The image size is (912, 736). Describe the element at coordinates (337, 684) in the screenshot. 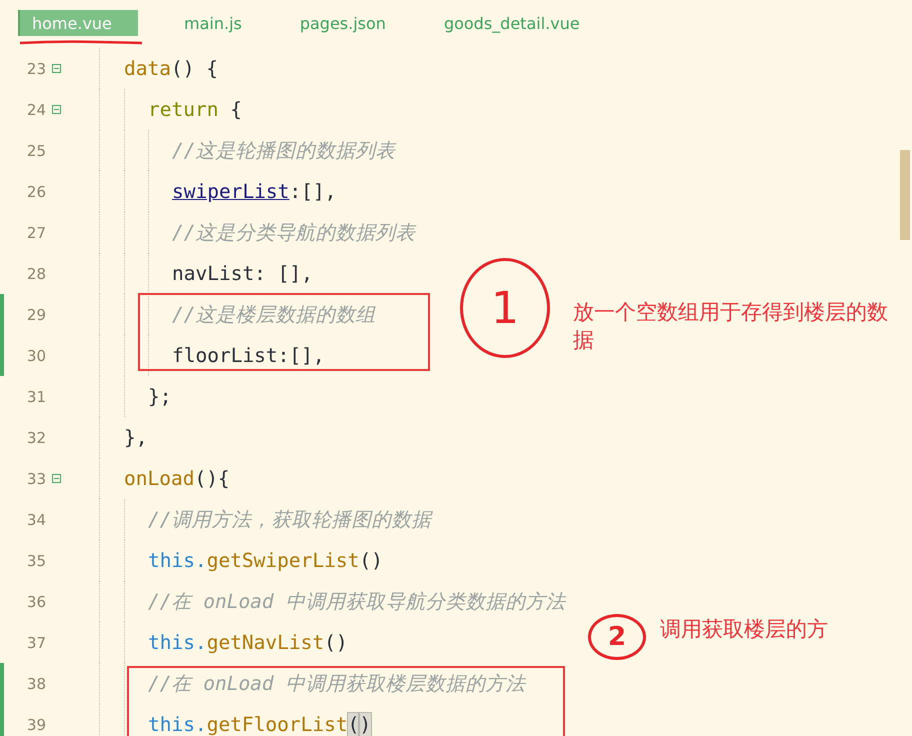

I see `code-comment: //在 onLoad 中调用获取楼层数据的方法` at that location.